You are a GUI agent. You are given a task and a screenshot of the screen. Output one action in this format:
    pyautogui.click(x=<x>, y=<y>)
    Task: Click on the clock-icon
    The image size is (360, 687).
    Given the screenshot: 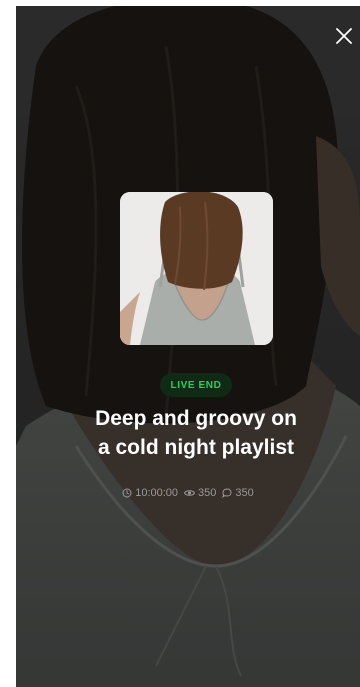 What is the action you would take?
    pyautogui.click(x=127, y=493)
    